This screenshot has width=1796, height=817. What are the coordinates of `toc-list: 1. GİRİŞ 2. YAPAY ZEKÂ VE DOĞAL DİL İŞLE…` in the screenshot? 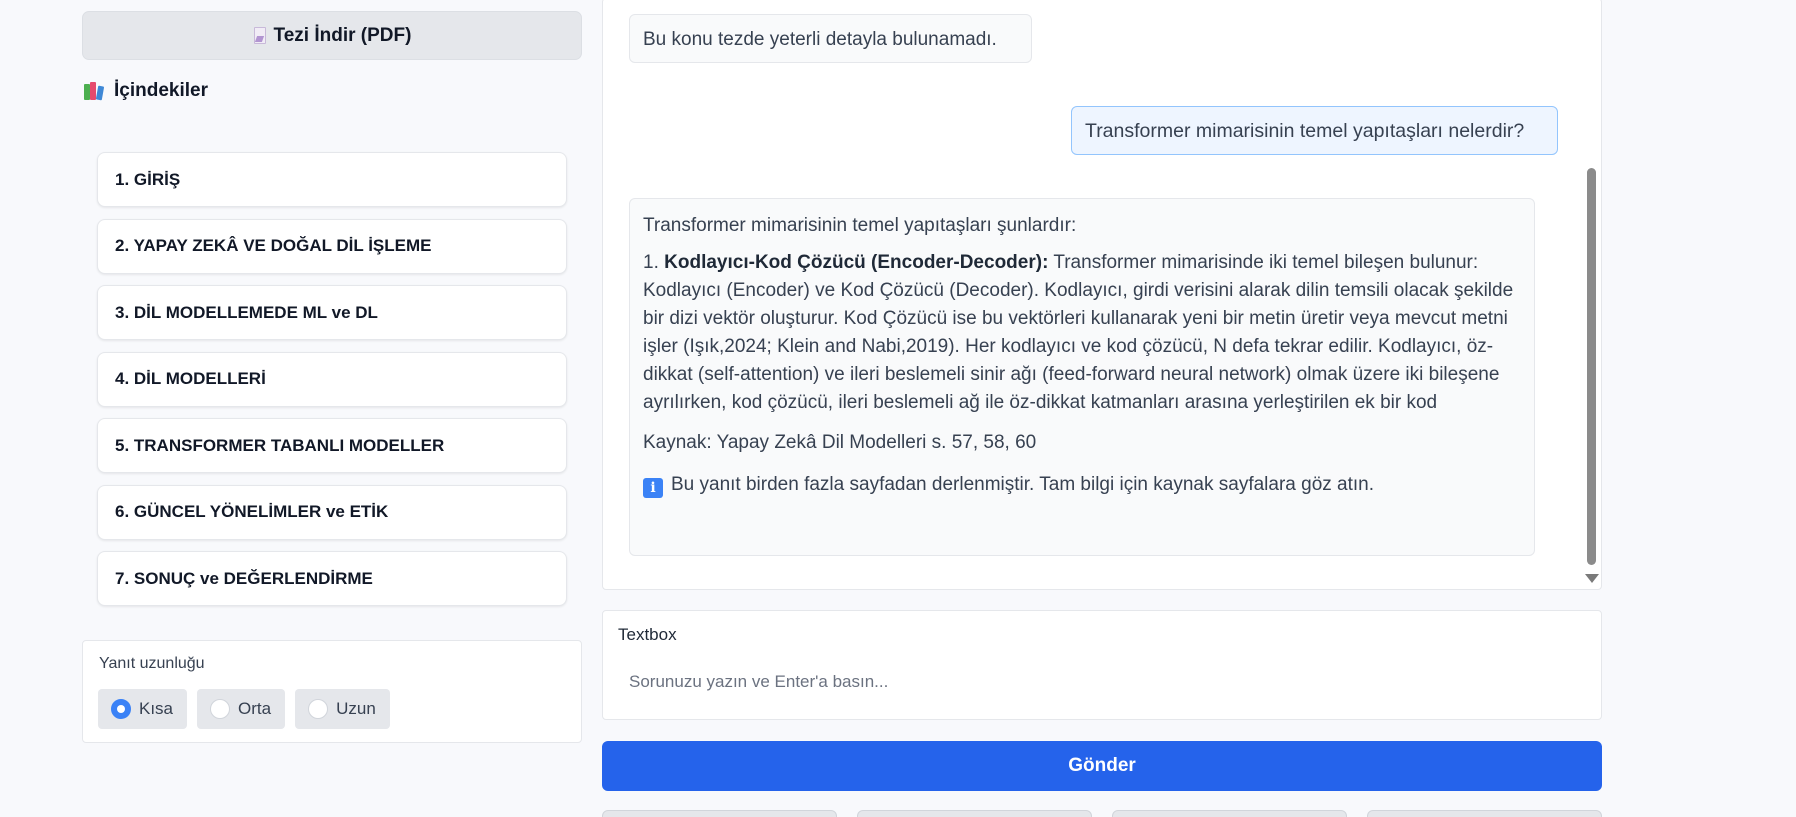 It's located at (332, 385).